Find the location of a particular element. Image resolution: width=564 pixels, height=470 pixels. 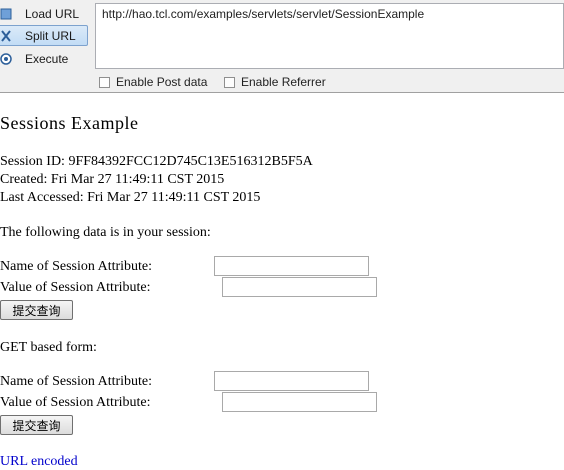

split-url-label: Split URL is located at coordinates (50, 35).